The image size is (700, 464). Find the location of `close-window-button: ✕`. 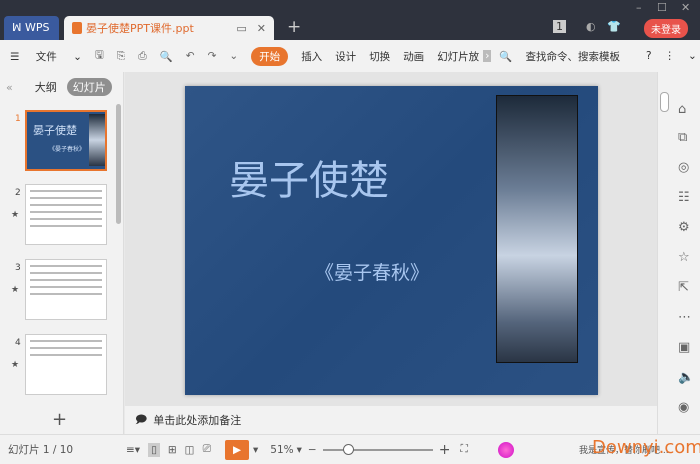

close-window-button: ✕ is located at coordinates (685, 7).